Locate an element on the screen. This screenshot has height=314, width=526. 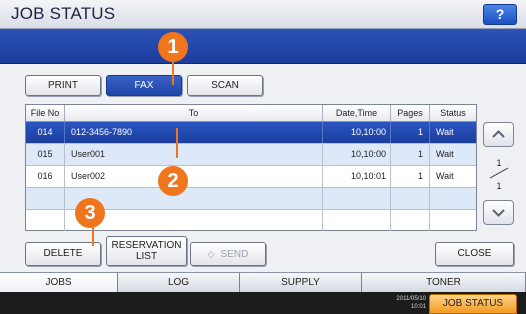
cell-to: User002 is located at coordinates (194, 176).